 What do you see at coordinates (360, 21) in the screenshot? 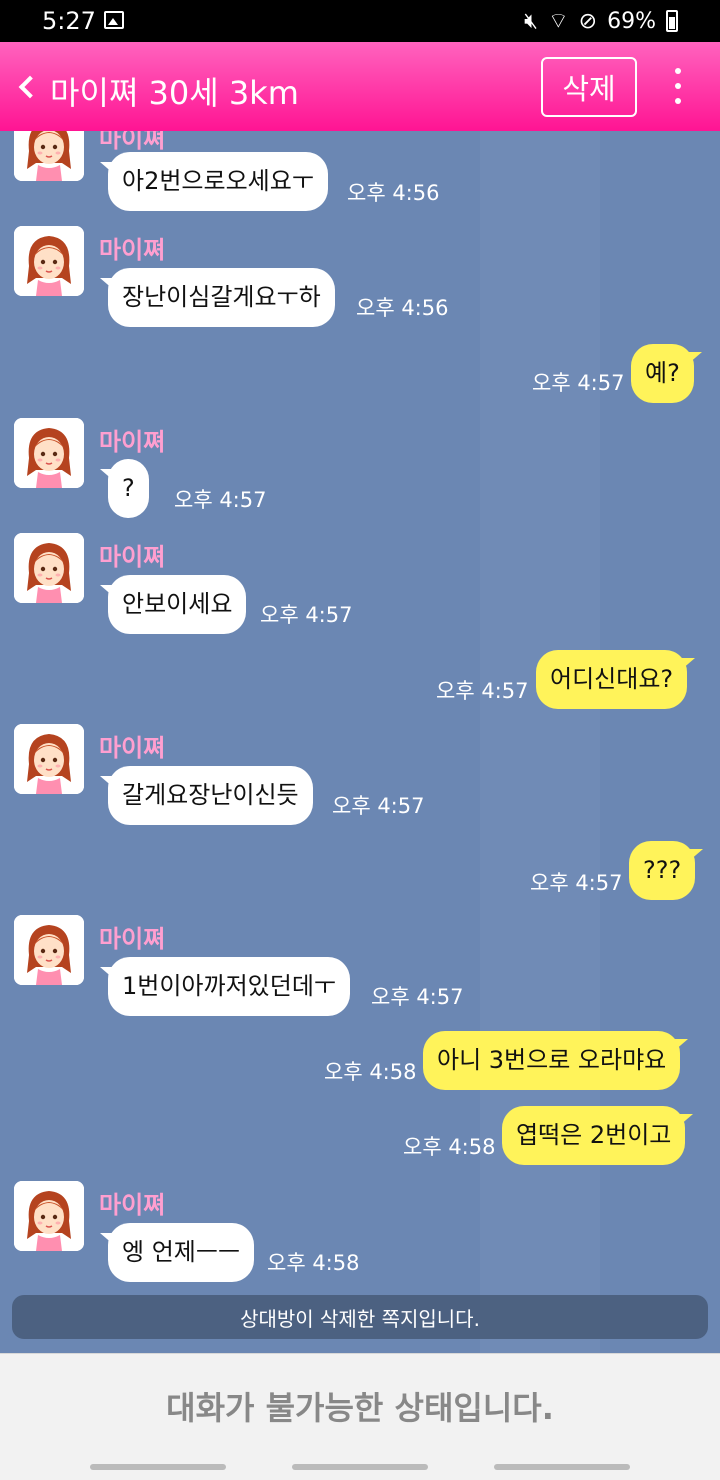
I see `status-bar: 5:27 🔇︎ ⌔ ⊘ 69%` at bounding box center [360, 21].